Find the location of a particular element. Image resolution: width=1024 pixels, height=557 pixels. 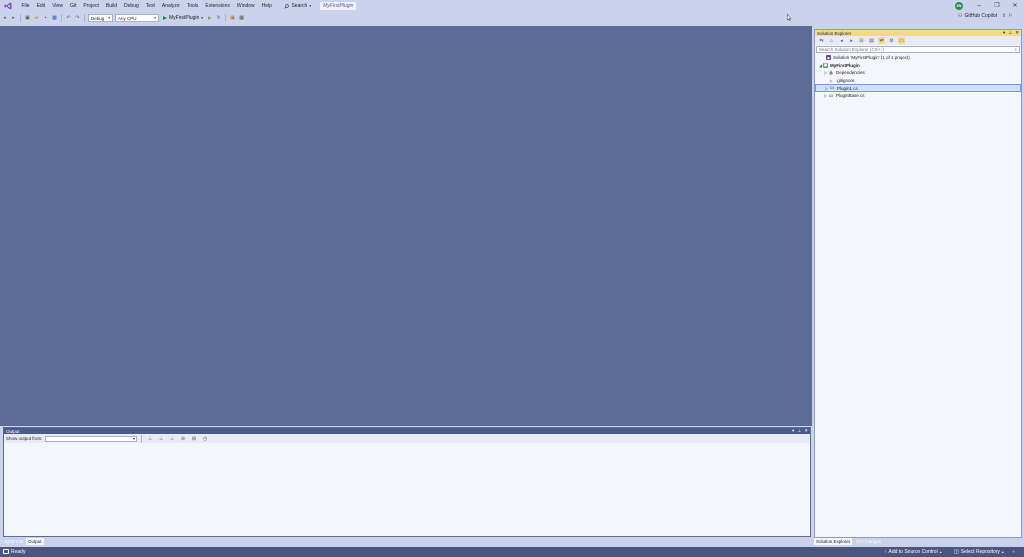

chevron-down-icon: ▾ is located at coordinates (310, 6).